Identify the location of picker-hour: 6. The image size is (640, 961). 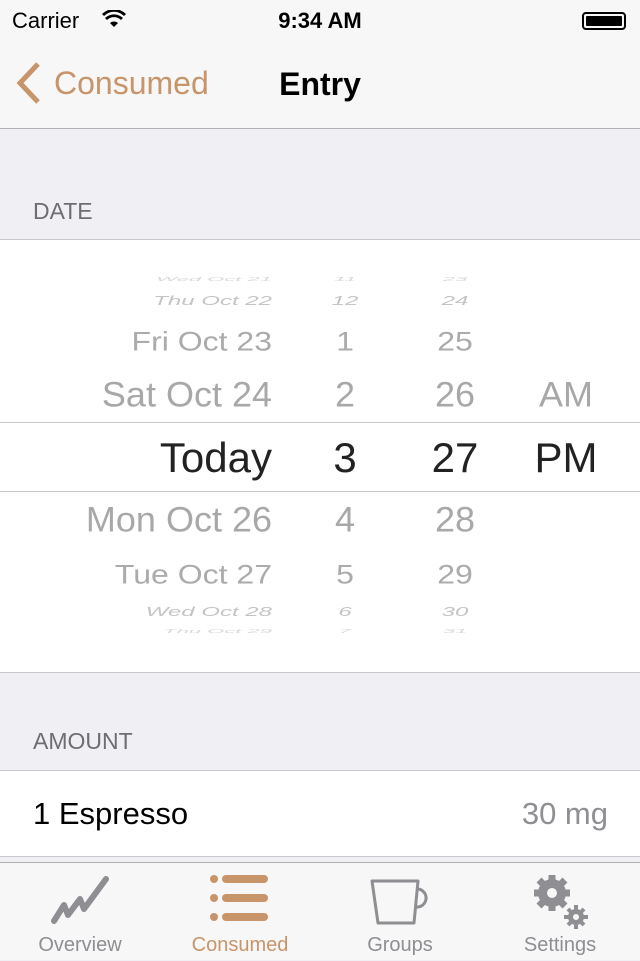
(345, 612).